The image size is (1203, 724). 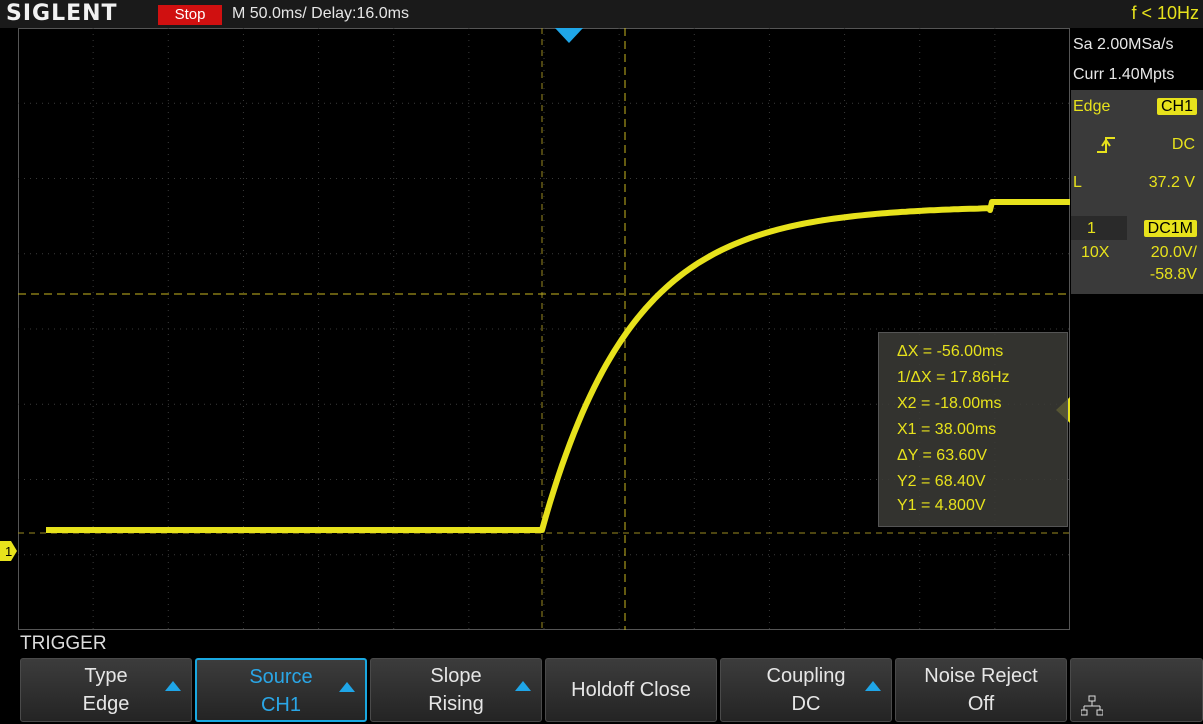 I want to click on softkey-noise-reject: Noise Reject Off, so click(x=981, y=690).